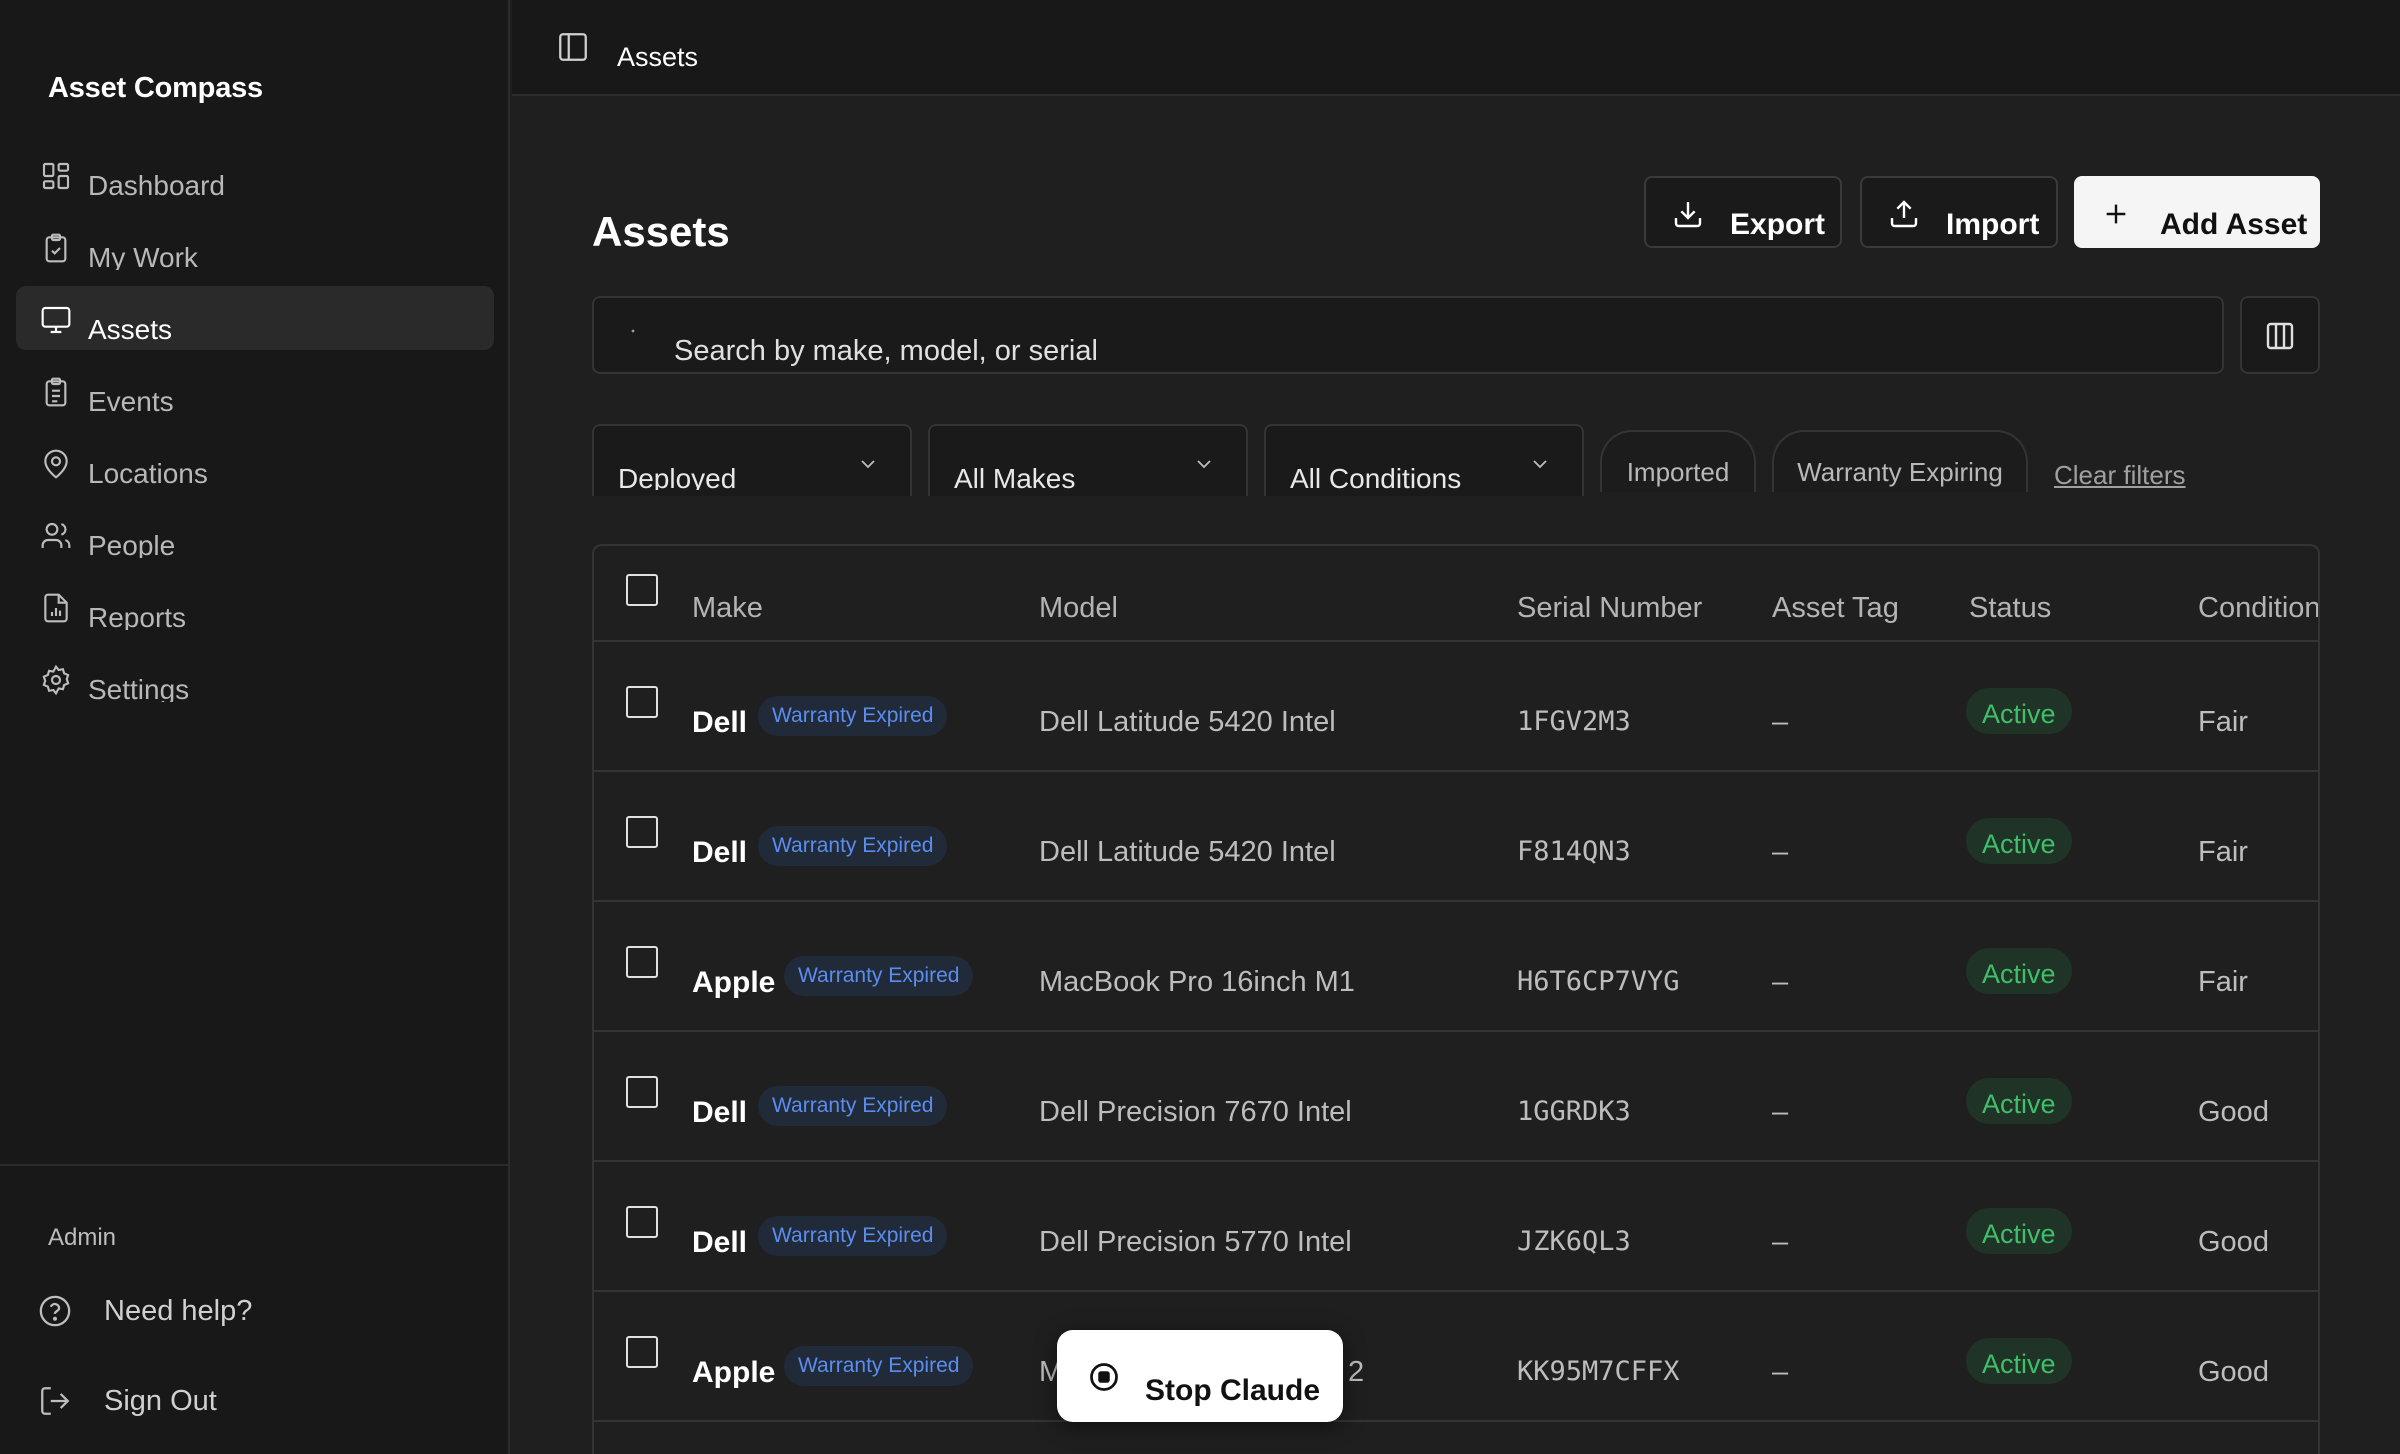  Describe the element at coordinates (642, 590) in the screenshot. I see `select-all-checkbox` at that location.